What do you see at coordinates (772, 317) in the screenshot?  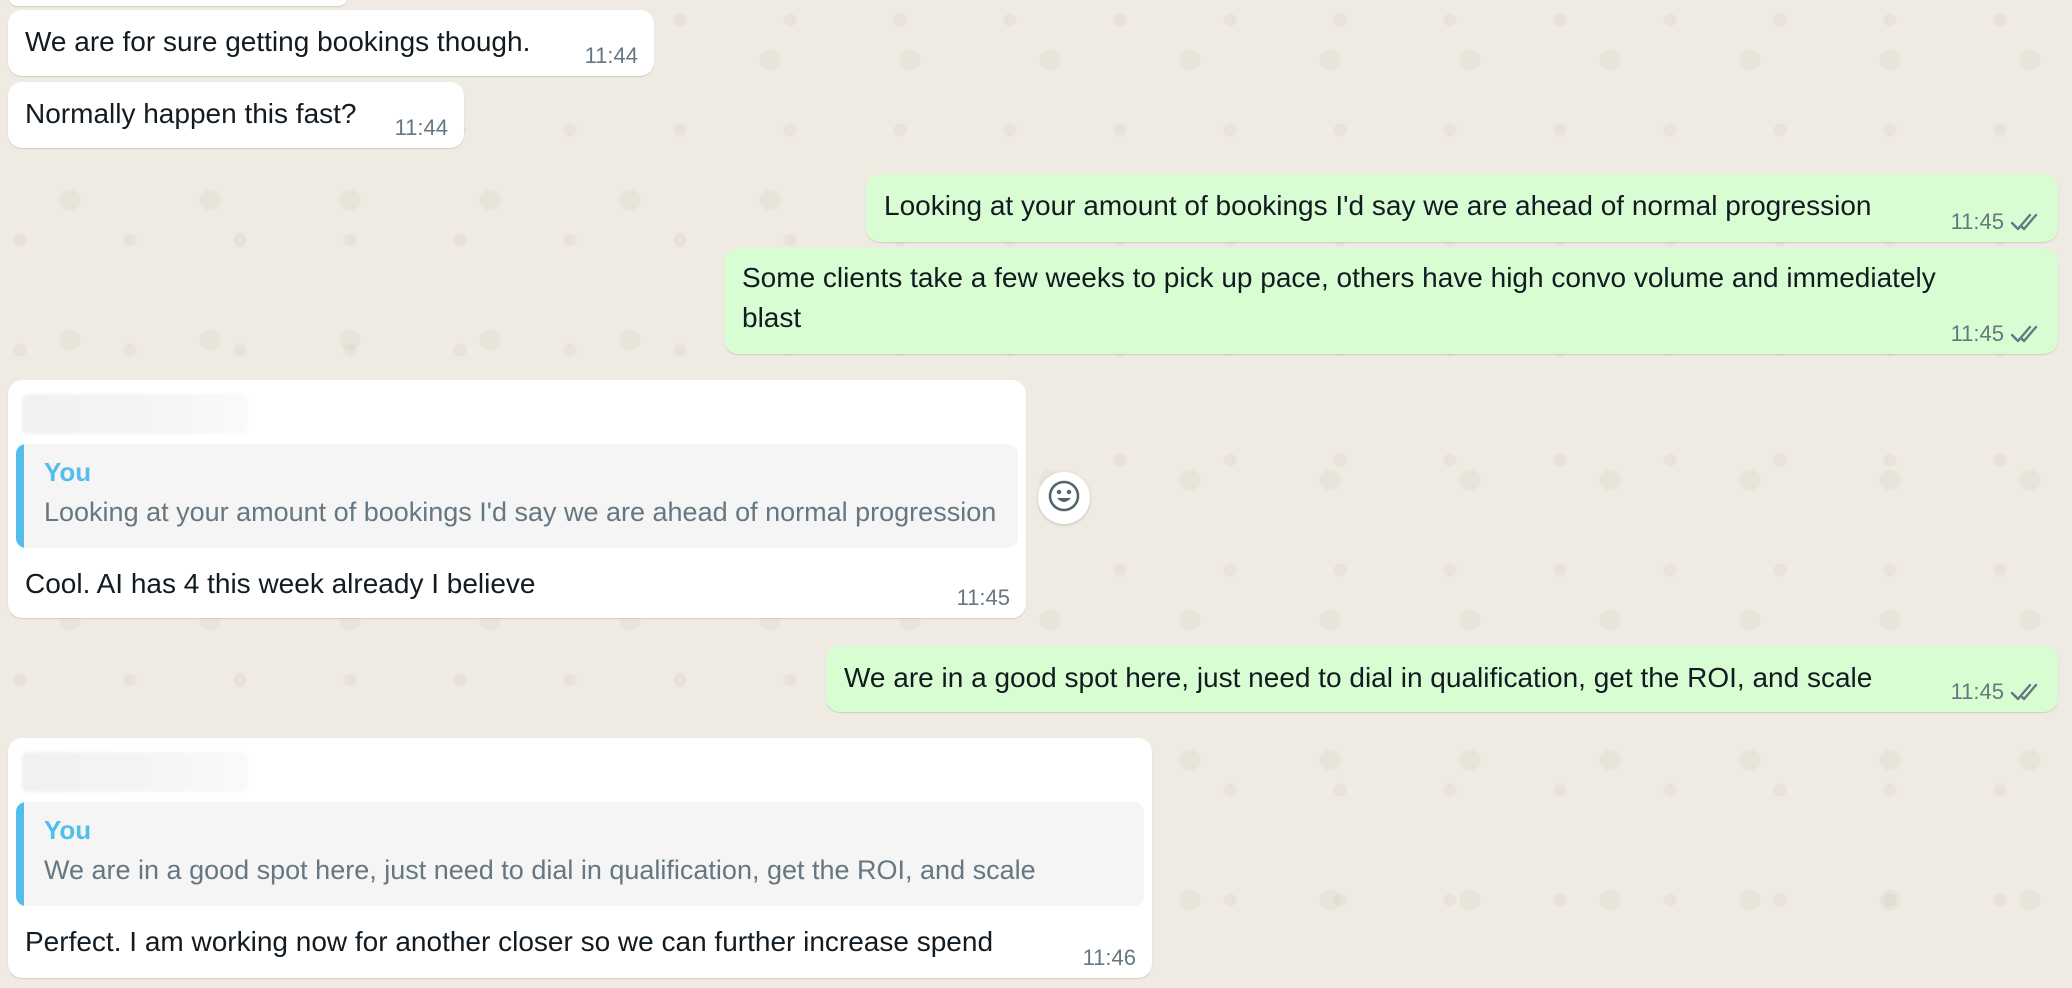 I see `message-text-line-2: blast` at bounding box center [772, 317].